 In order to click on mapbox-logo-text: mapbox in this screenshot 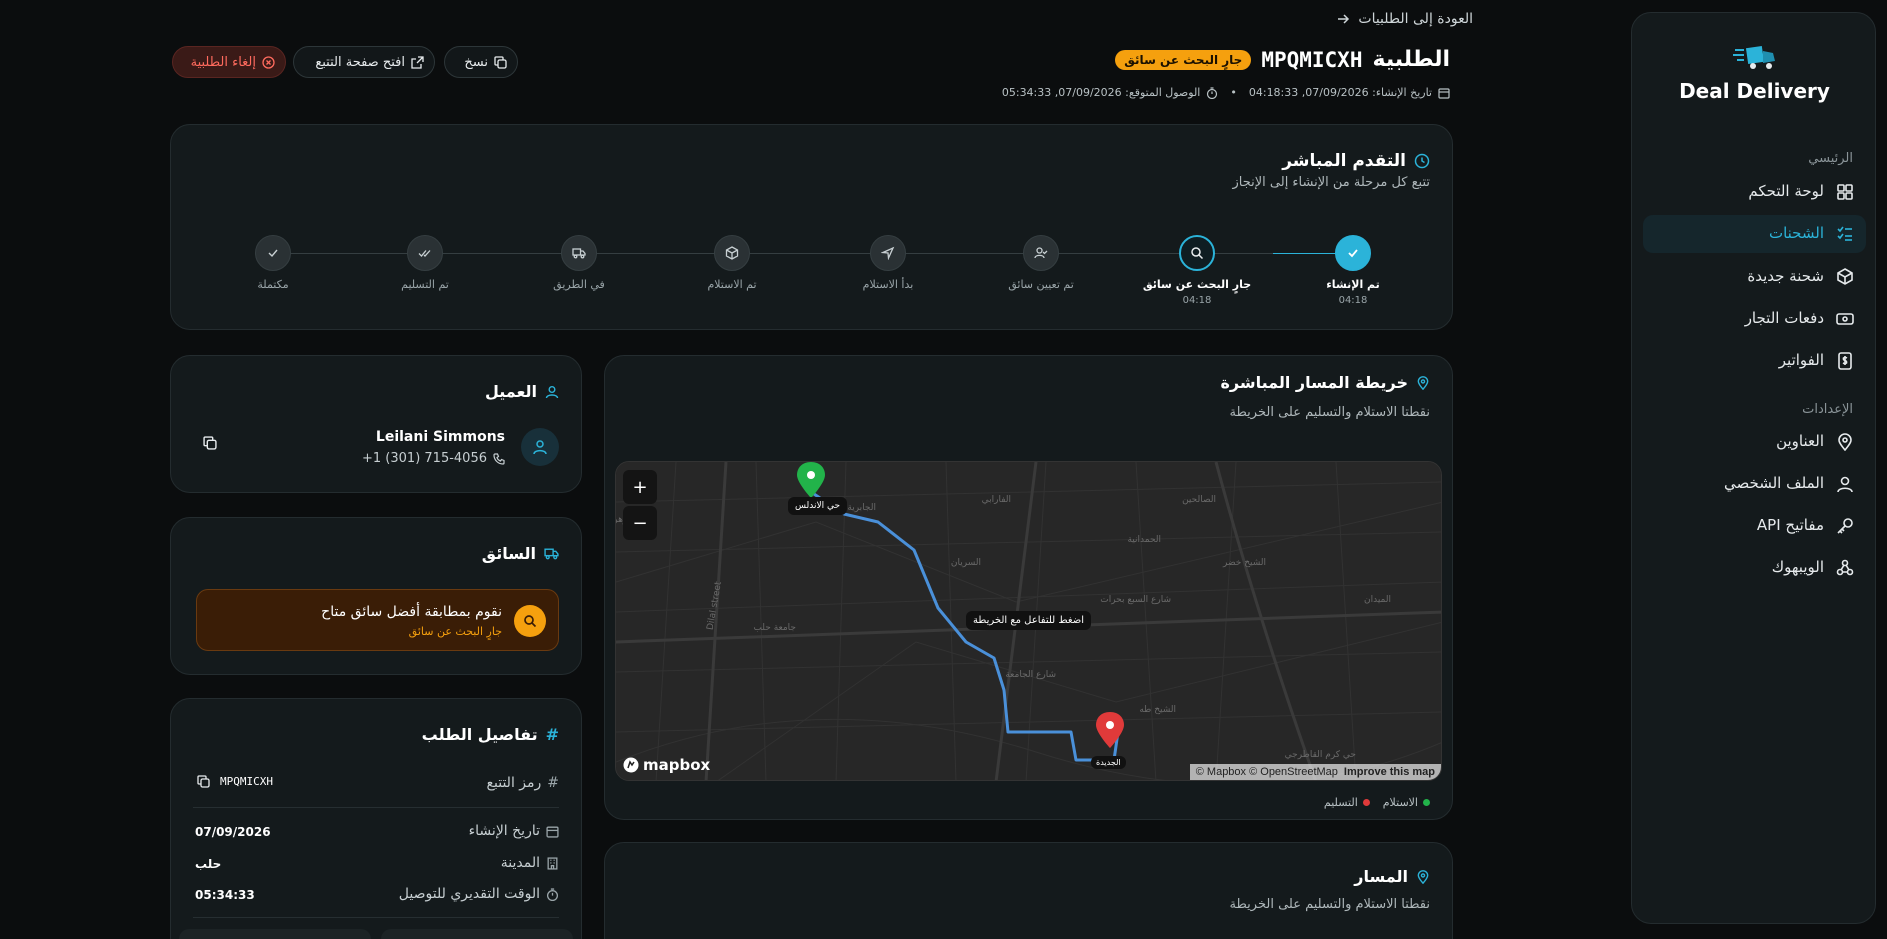, I will do `click(677, 765)`.